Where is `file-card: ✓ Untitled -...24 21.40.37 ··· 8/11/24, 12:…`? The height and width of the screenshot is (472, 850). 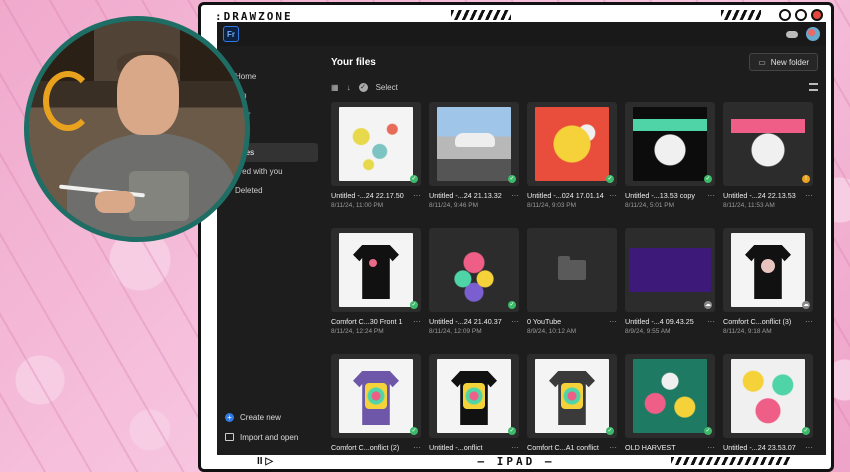 file-card: ✓ Untitled -...24 21.40.37 ··· 8/11/24, 12:… is located at coordinates (474, 287).